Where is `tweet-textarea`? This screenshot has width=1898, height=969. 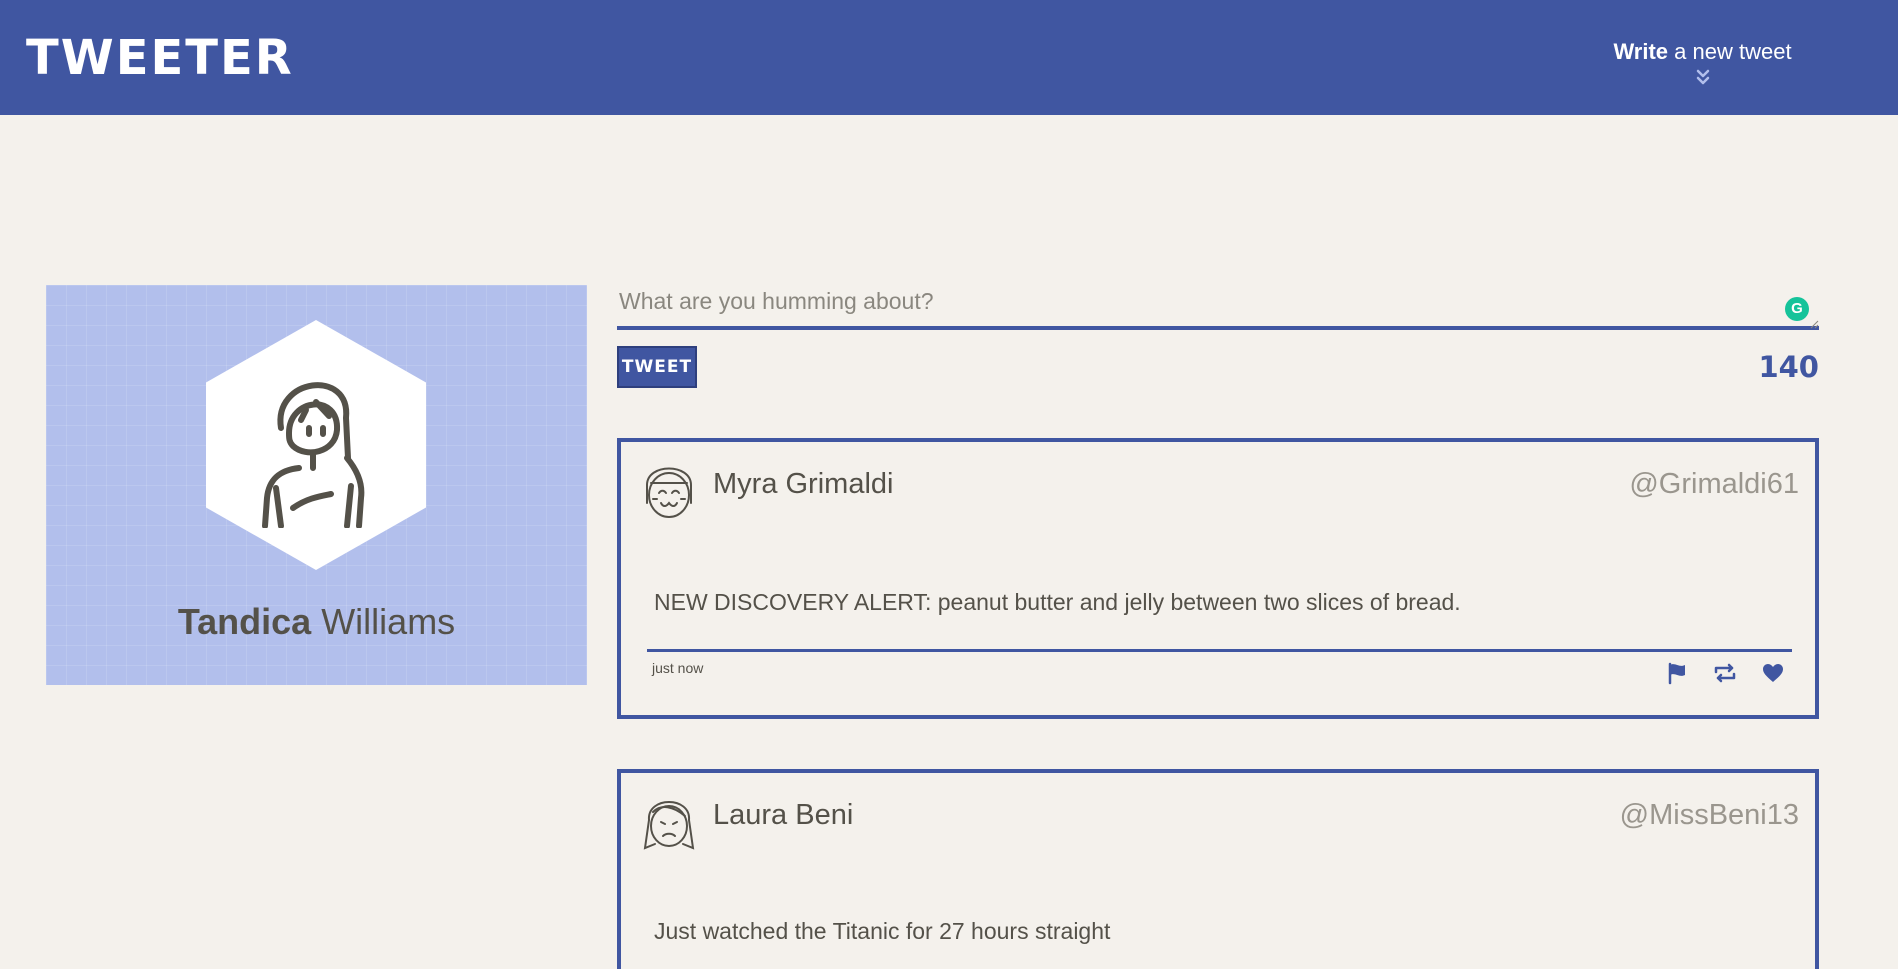 tweet-textarea is located at coordinates (1218, 307).